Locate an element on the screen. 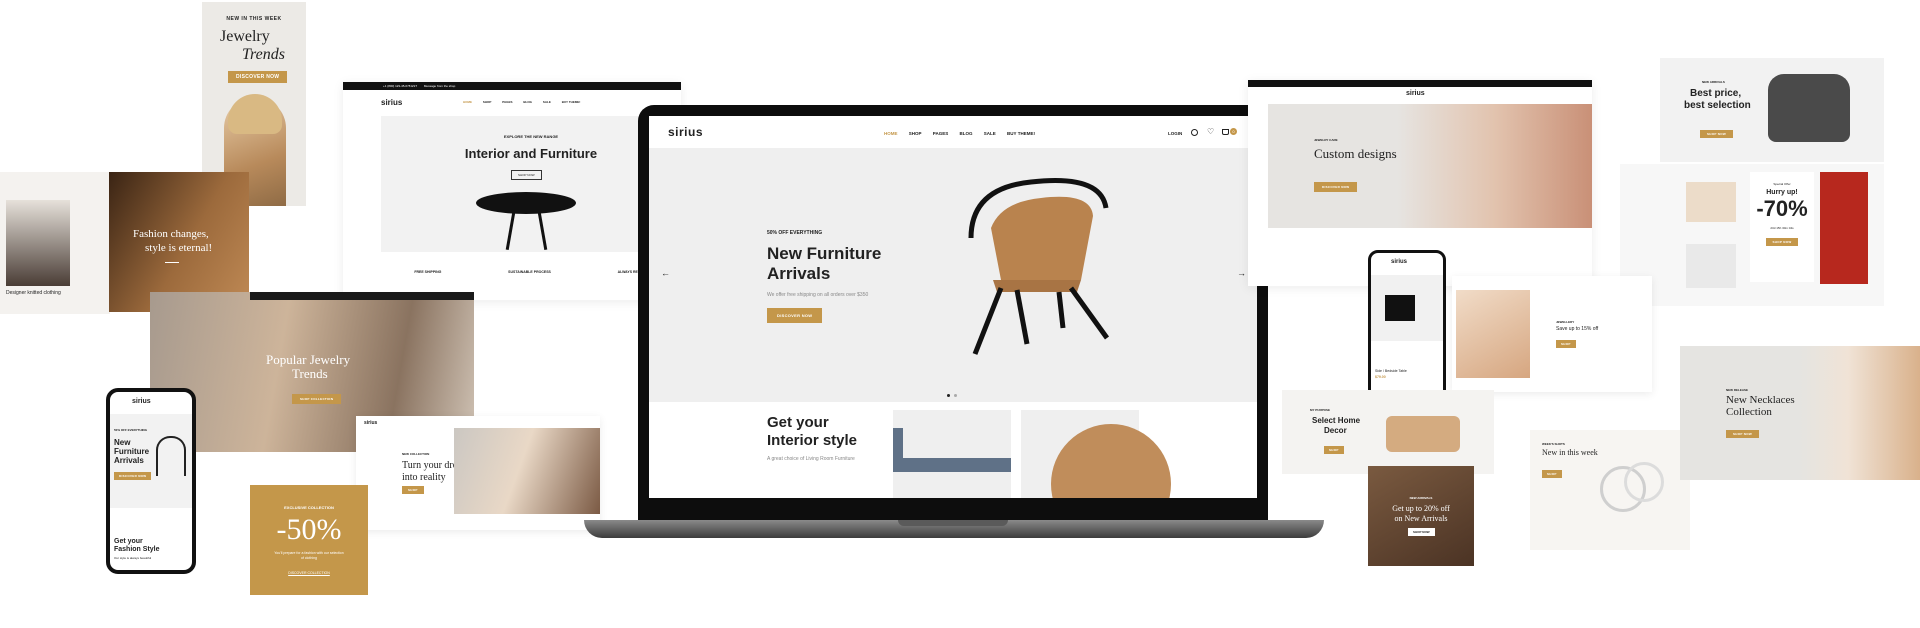 The image size is (1920, 628). save-kicker: JEWELLERY is located at coordinates (1565, 322).